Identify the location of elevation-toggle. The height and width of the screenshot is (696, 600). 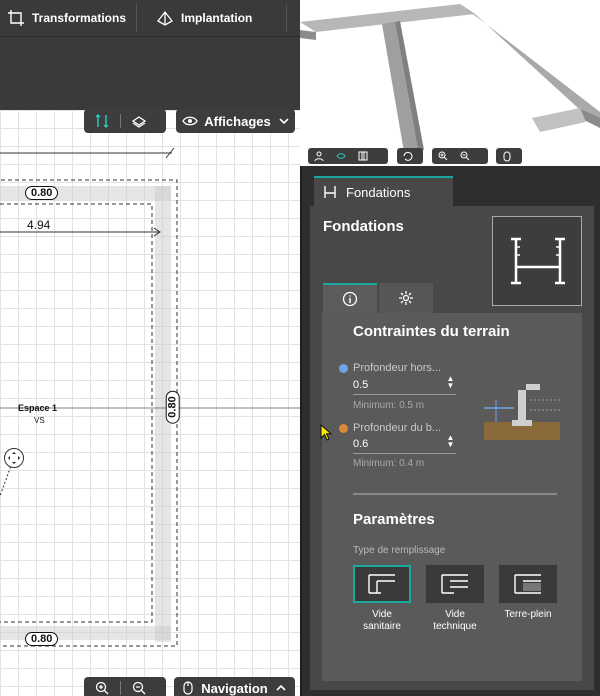
(102, 121).